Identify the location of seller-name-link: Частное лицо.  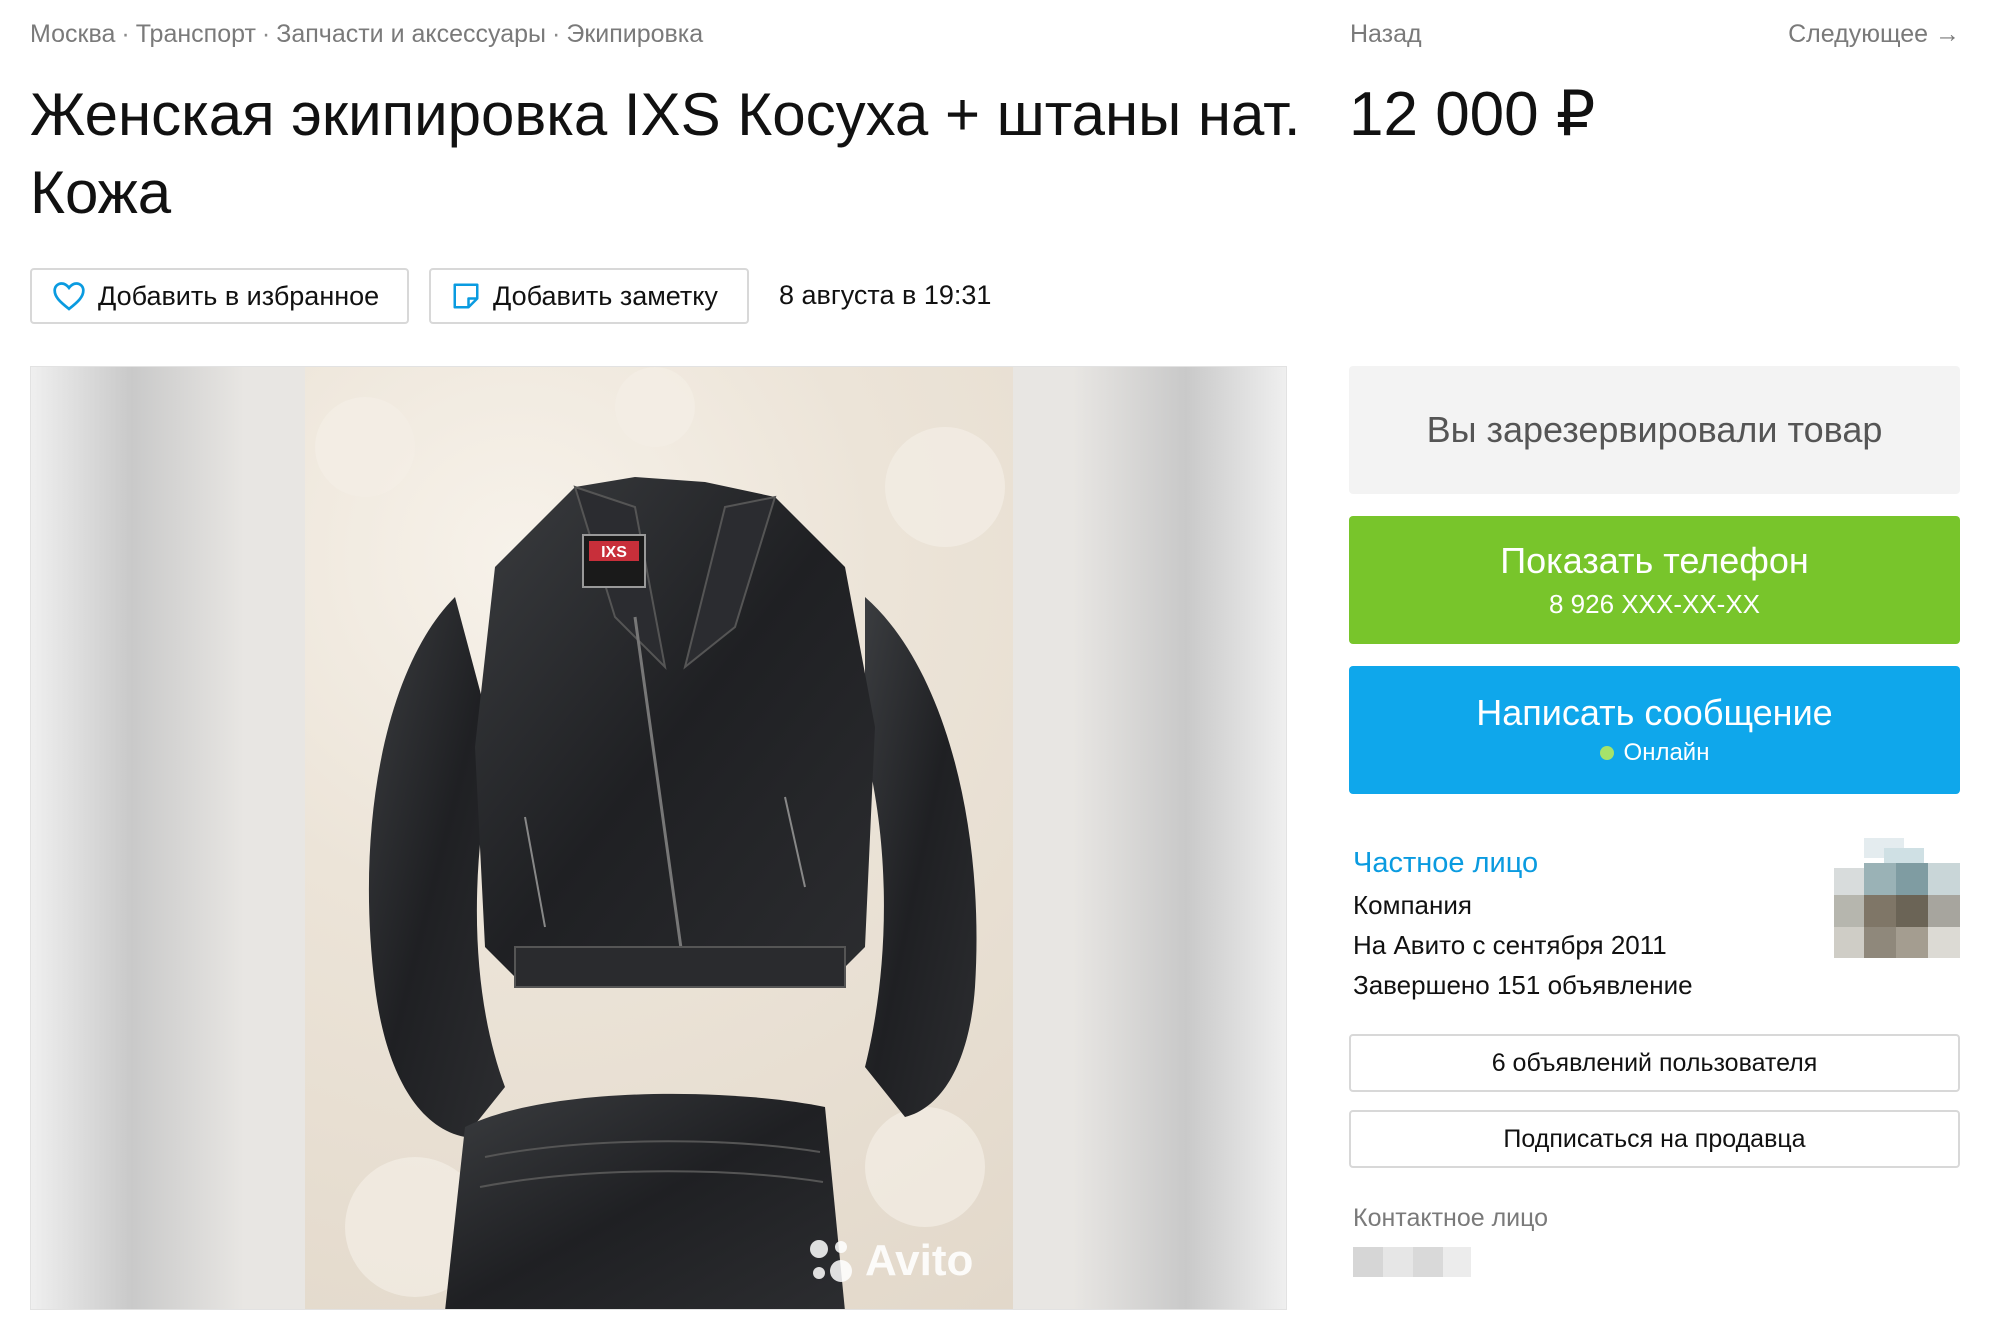
(1445, 863).